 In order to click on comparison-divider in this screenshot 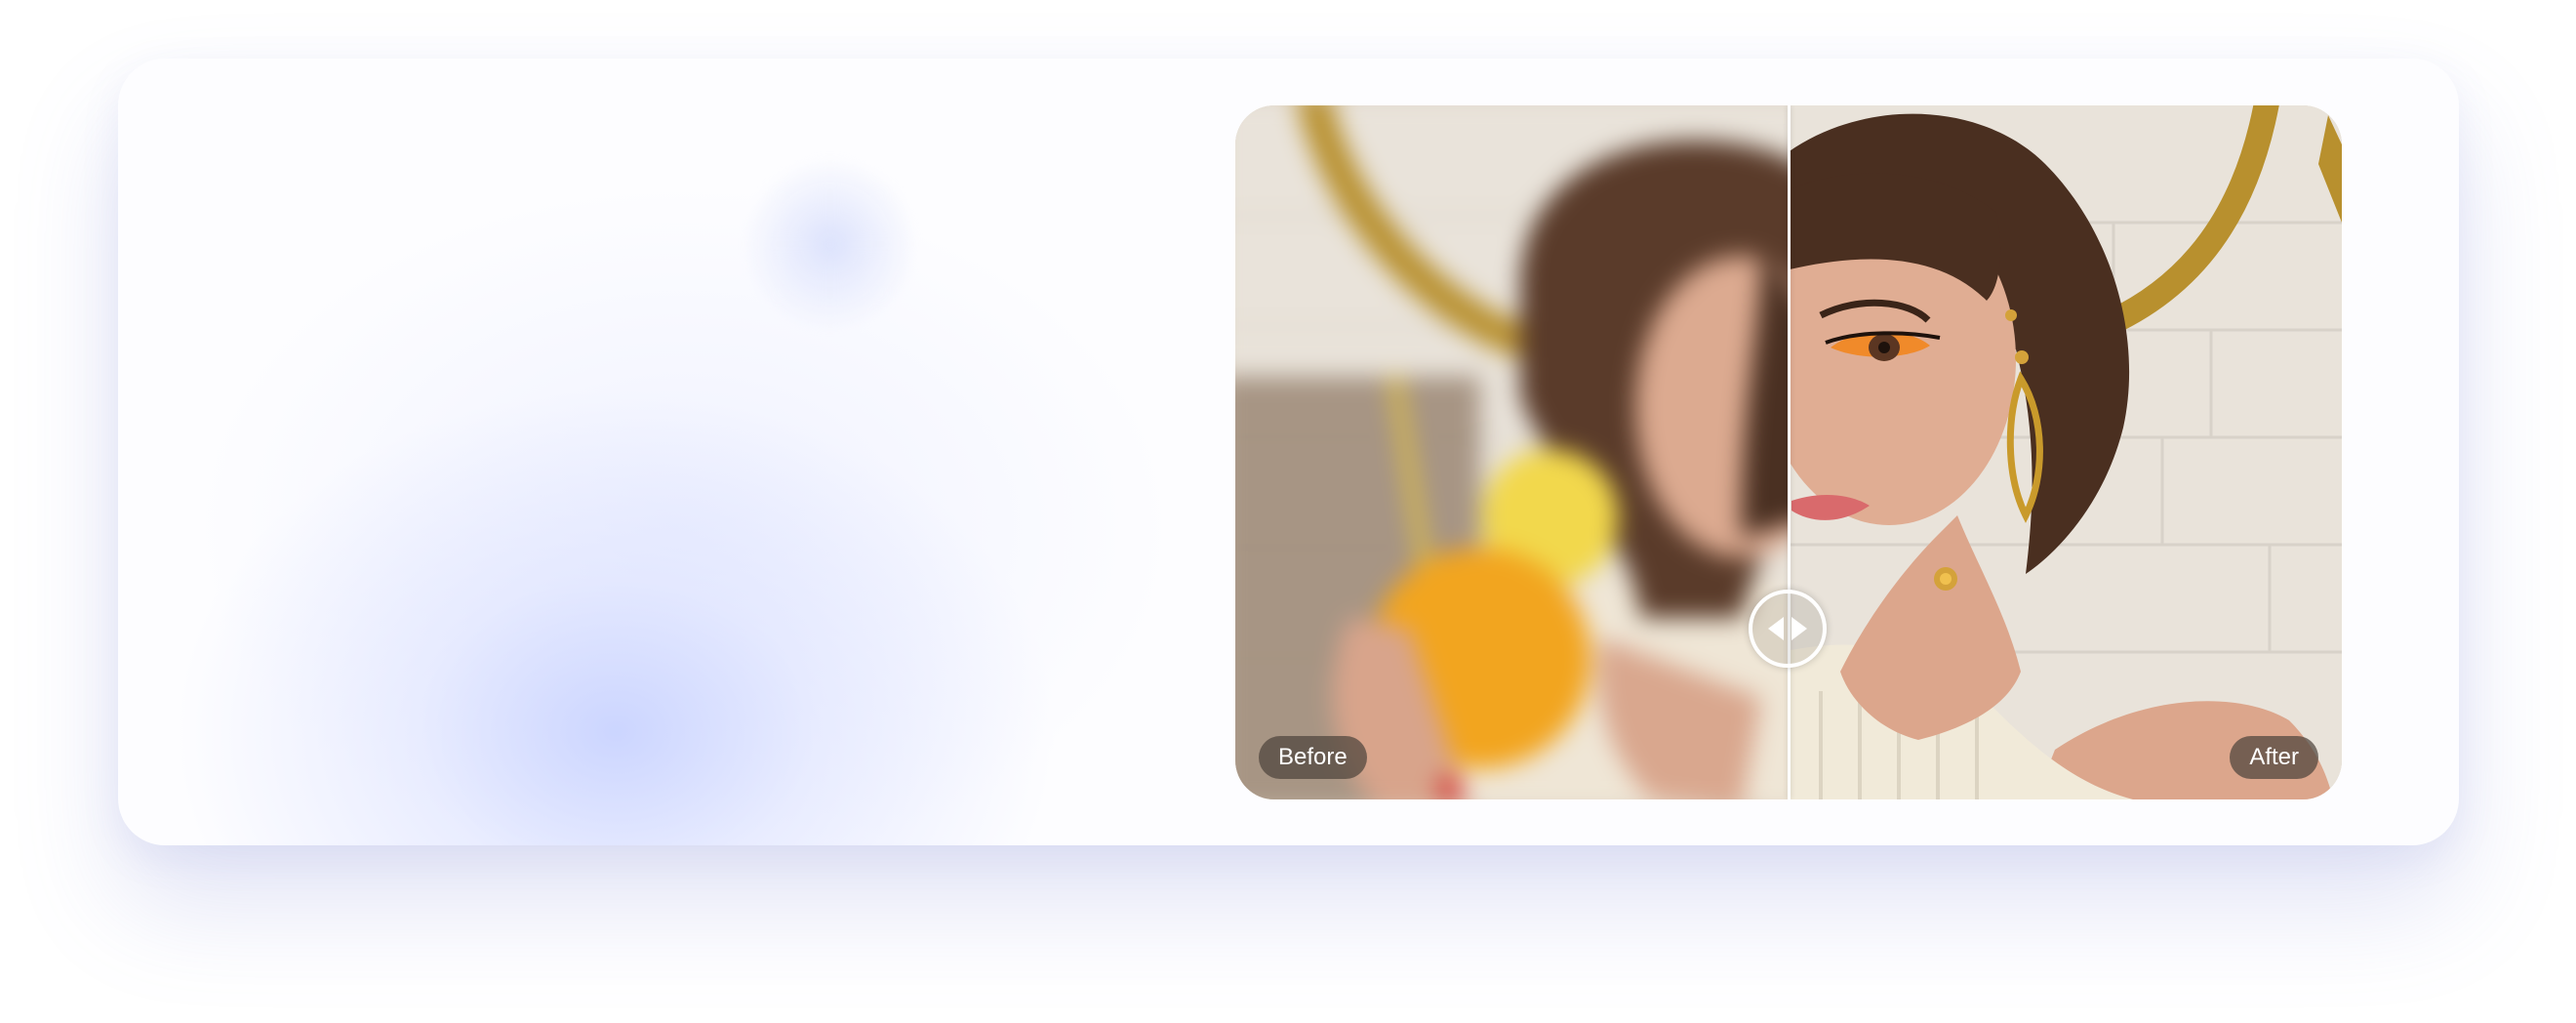, I will do `click(1789, 452)`.